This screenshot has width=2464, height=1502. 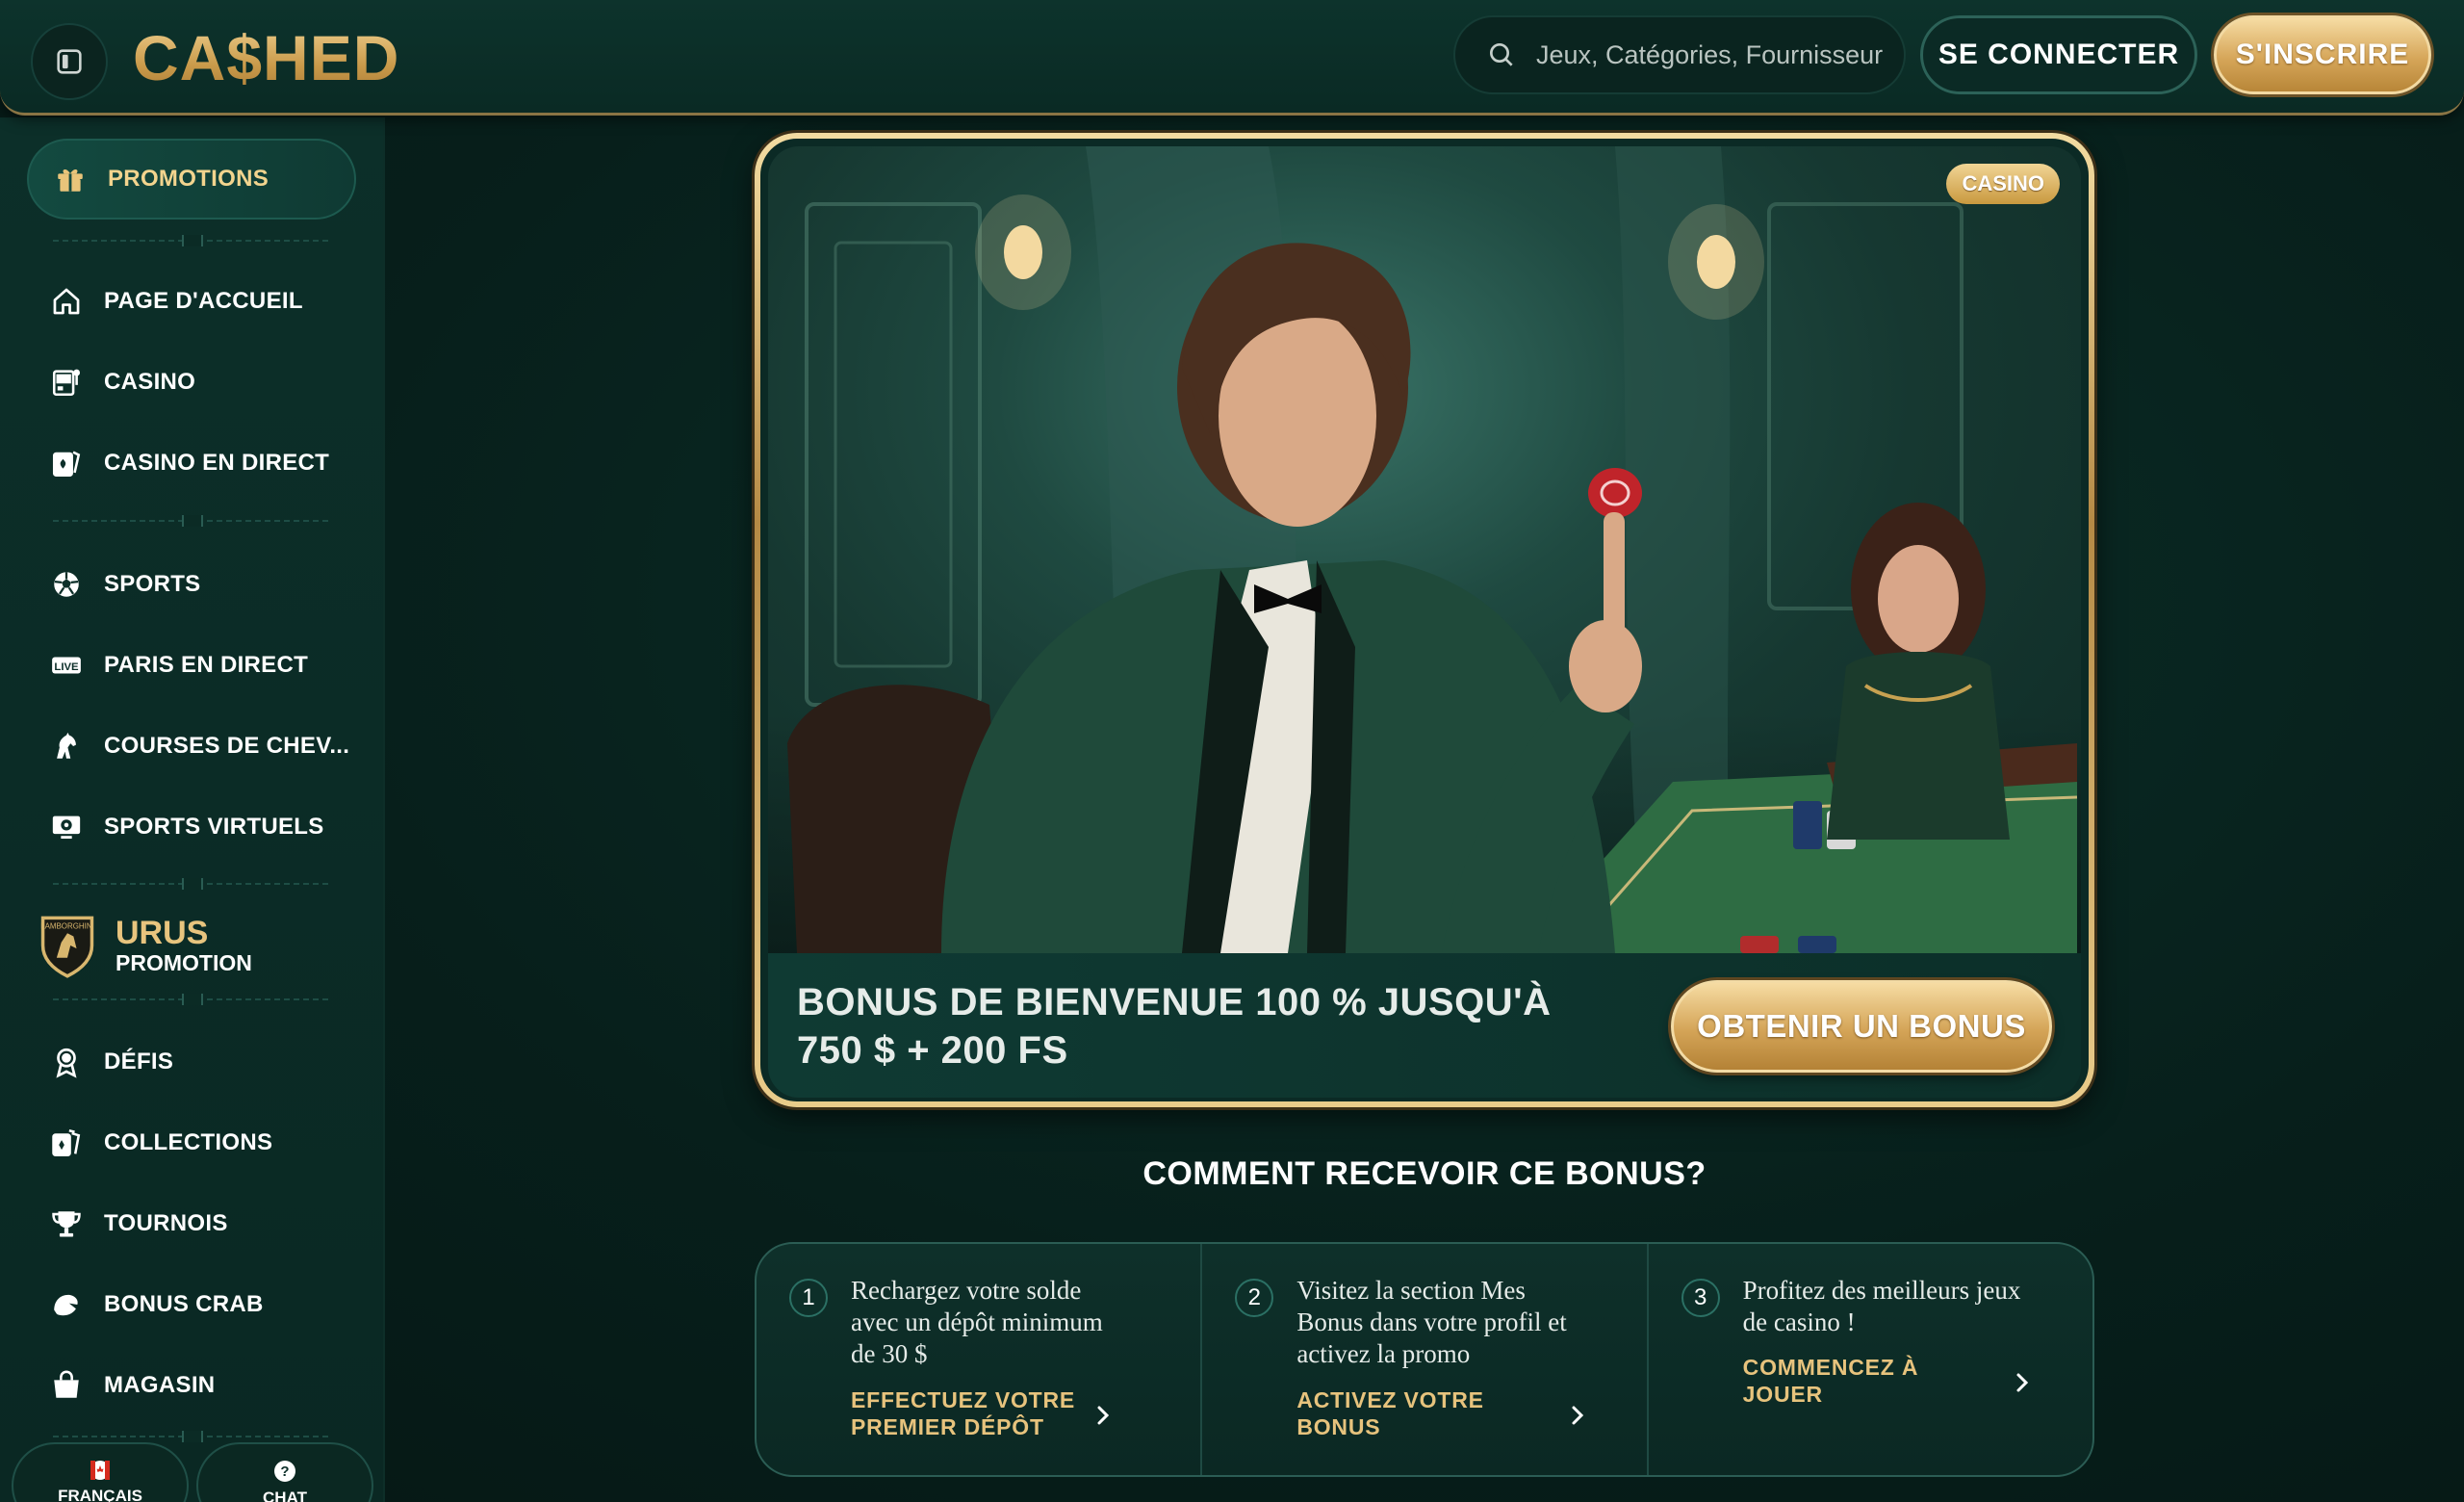 What do you see at coordinates (206, 665) in the screenshot?
I see `sidebar-item-label: PARIS EN DIRECT` at bounding box center [206, 665].